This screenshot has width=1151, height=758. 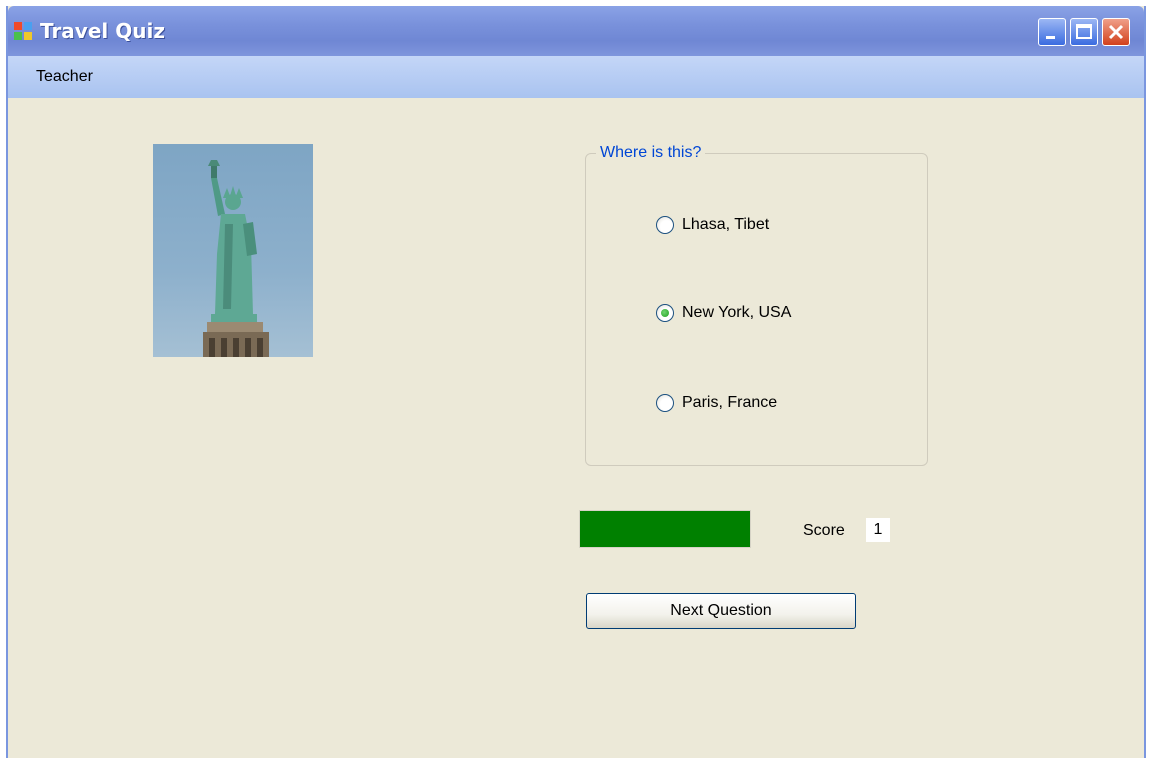 I want to click on menu-teacher: Teacher, so click(x=64, y=77).